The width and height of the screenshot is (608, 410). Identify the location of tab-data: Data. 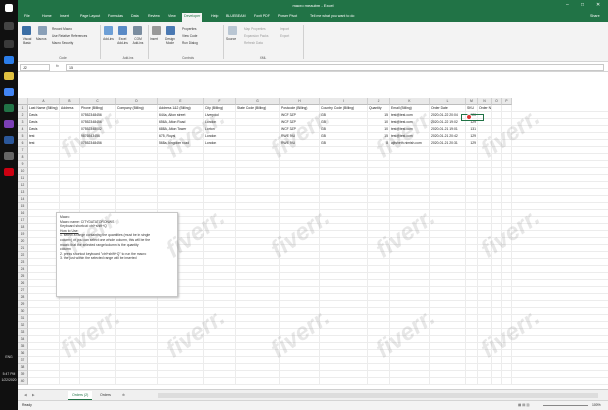
(135, 16).